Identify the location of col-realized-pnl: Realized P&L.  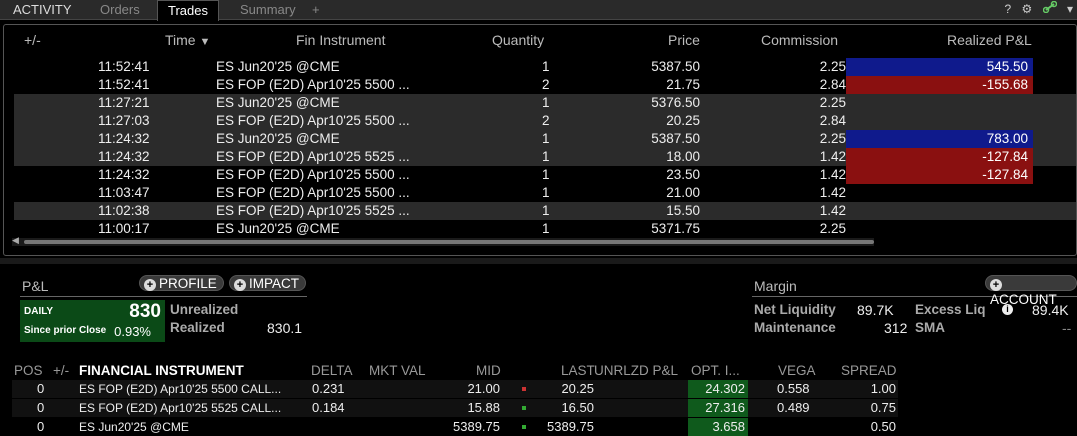
(989, 40).